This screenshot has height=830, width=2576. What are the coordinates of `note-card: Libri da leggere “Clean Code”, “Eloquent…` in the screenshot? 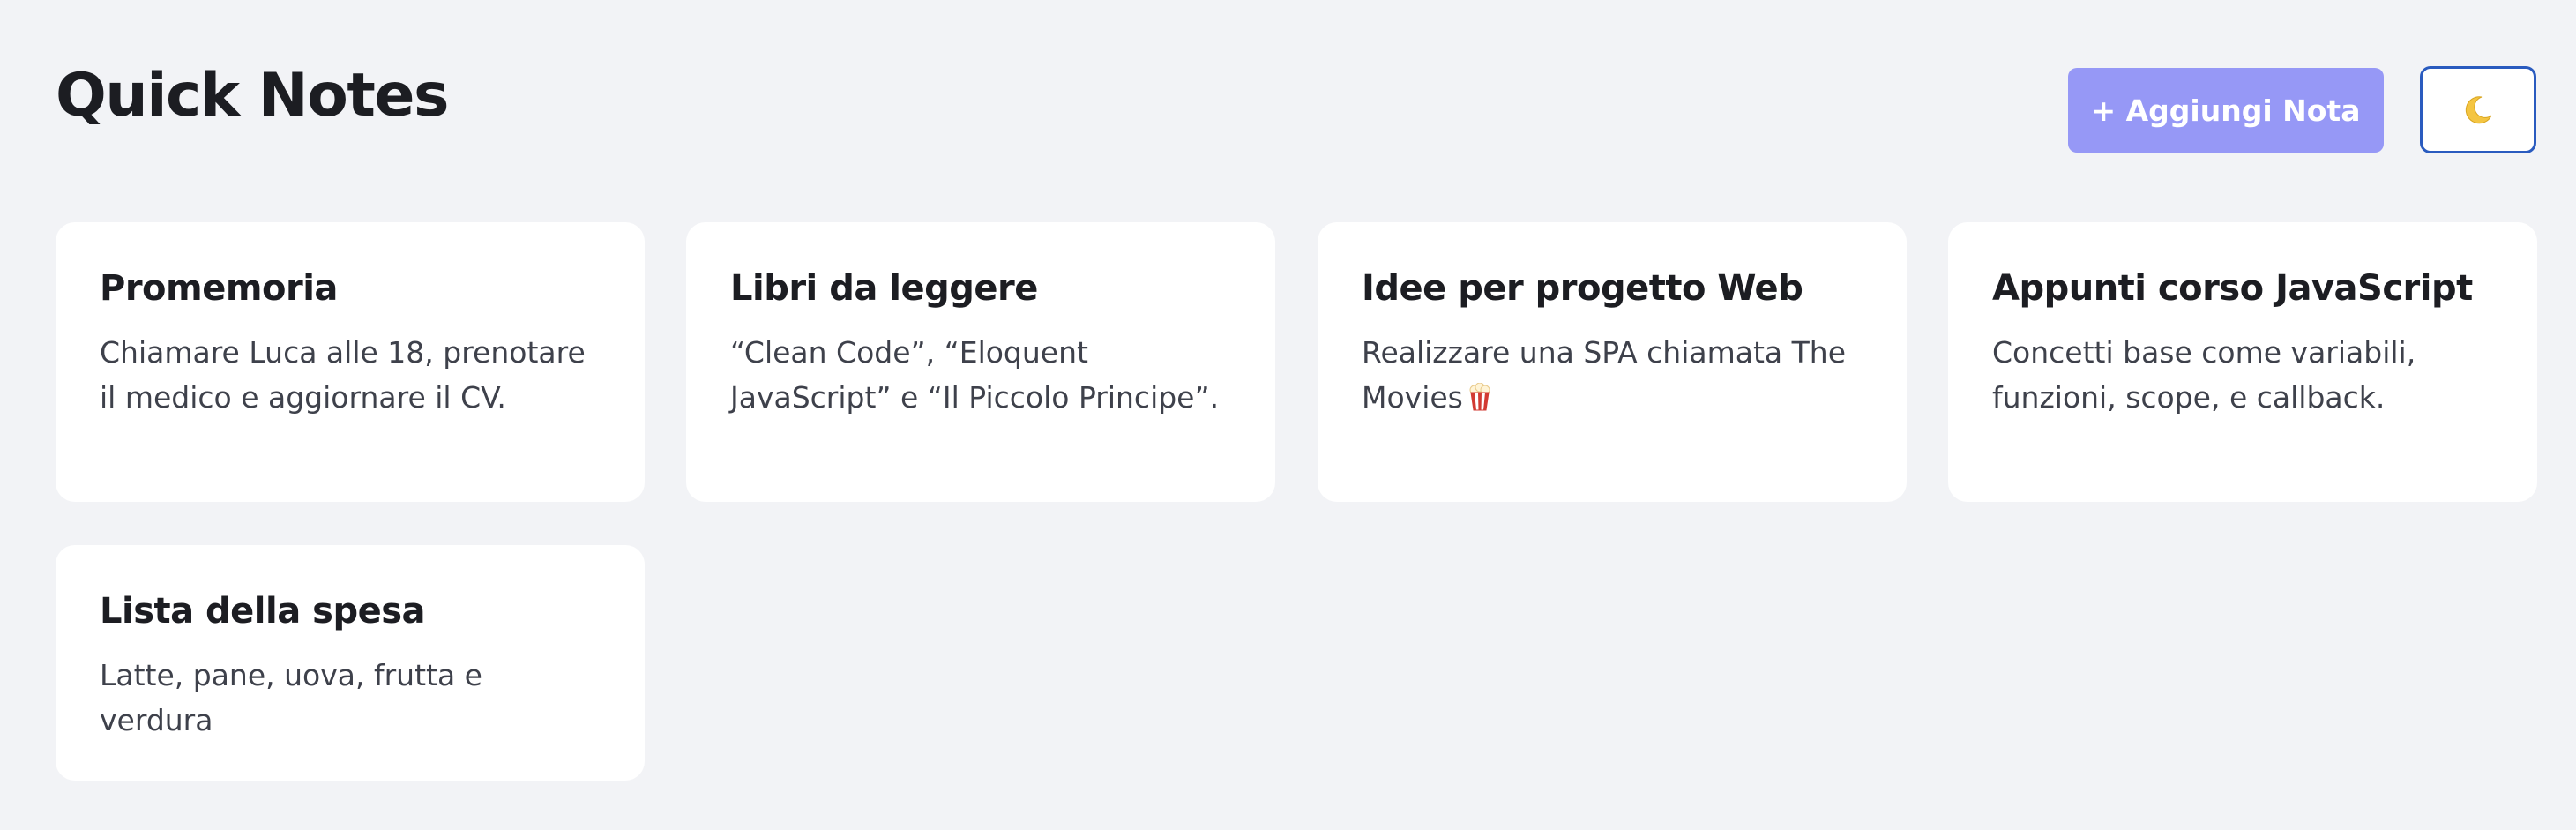 It's located at (980, 362).